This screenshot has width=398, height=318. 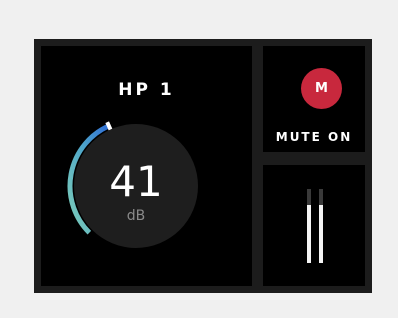 I want to click on channel-title: HP 1, so click(x=146, y=90).